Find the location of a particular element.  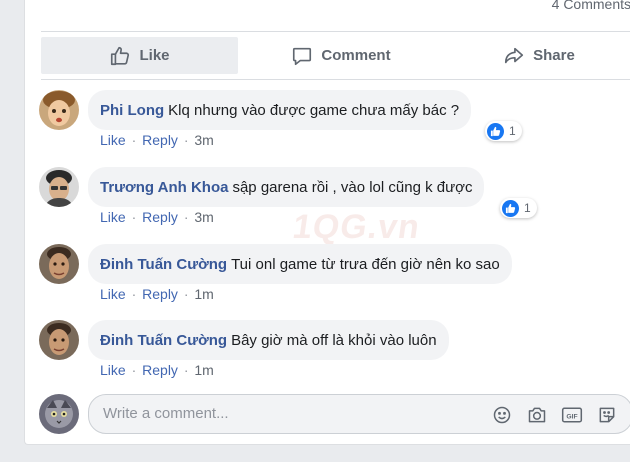

comment-input: Write a comment... GIF is located at coordinates (359, 414).